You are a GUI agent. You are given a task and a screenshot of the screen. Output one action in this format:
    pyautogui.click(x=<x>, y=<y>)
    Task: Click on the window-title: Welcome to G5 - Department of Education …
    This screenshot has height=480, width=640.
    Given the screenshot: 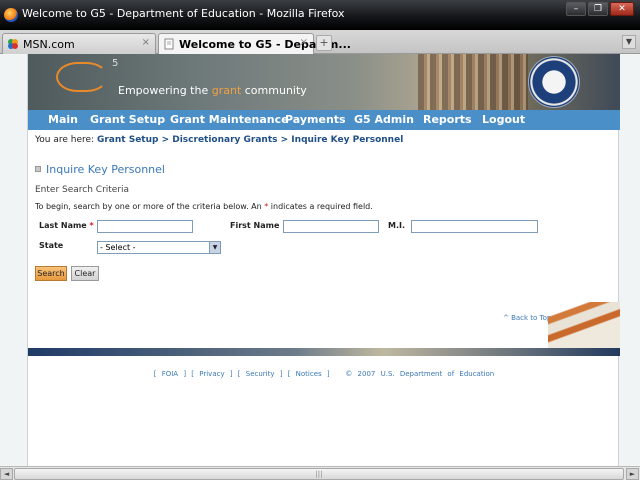 What is the action you would take?
    pyautogui.click(x=183, y=13)
    